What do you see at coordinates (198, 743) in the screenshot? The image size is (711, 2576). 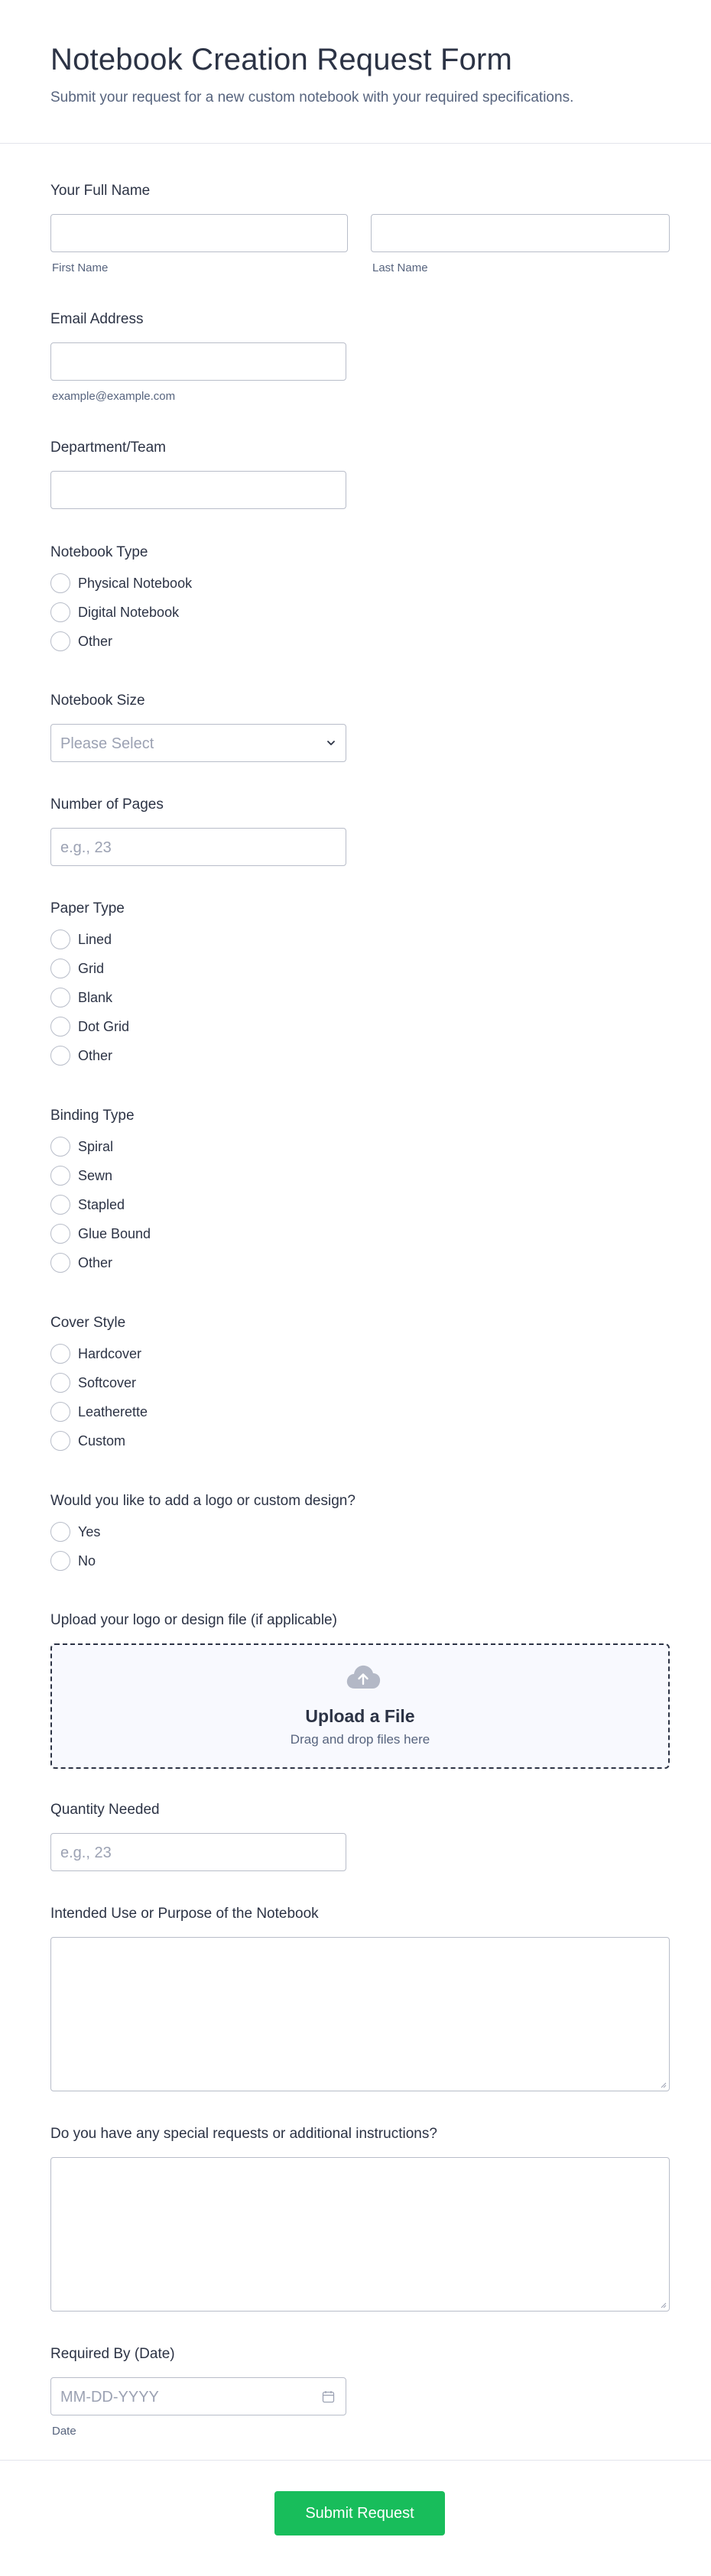 I see `notebook-size-select: Please Select` at bounding box center [198, 743].